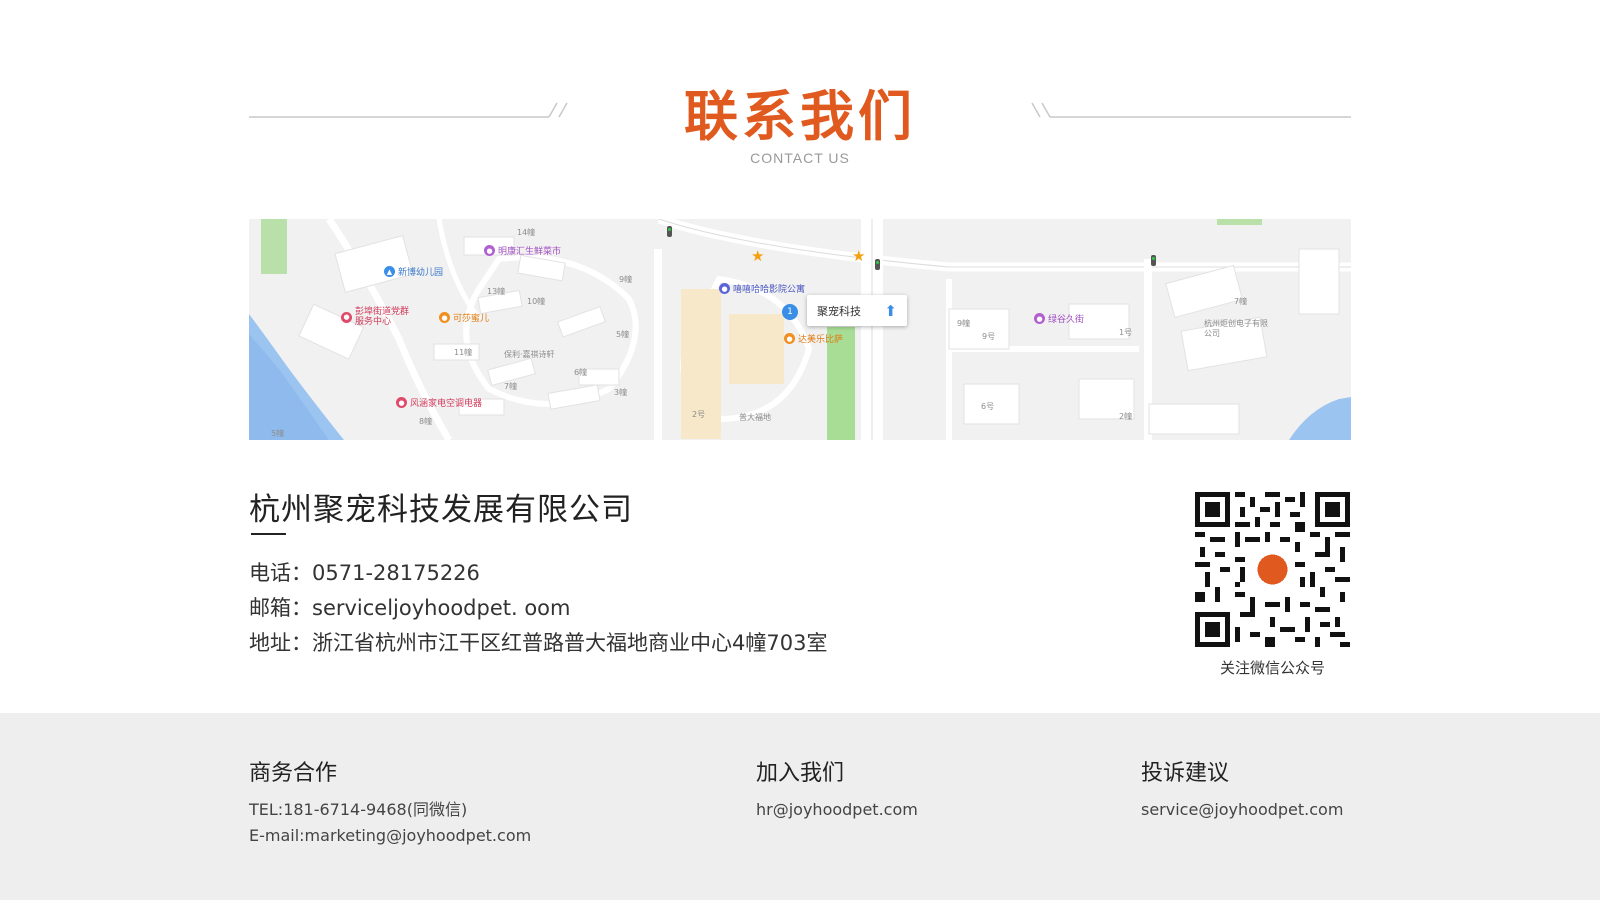  What do you see at coordinates (1242, 810) in the screenshot?
I see `complaint-email: service@joyhoodpet.com` at bounding box center [1242, 810].